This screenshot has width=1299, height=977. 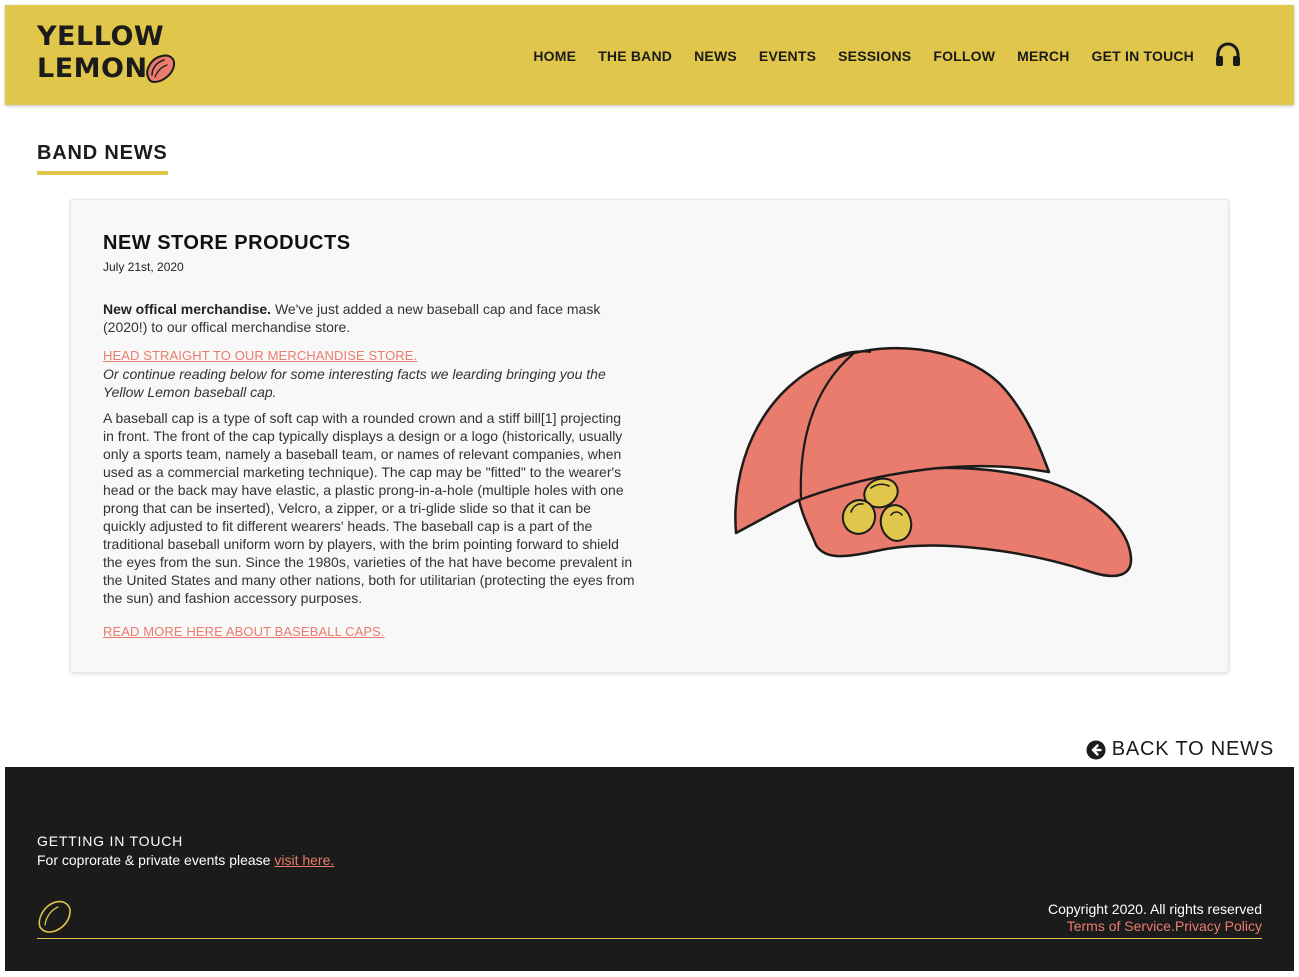 I want to click on nav-events: EVENTS, so click(x=787, y=56).